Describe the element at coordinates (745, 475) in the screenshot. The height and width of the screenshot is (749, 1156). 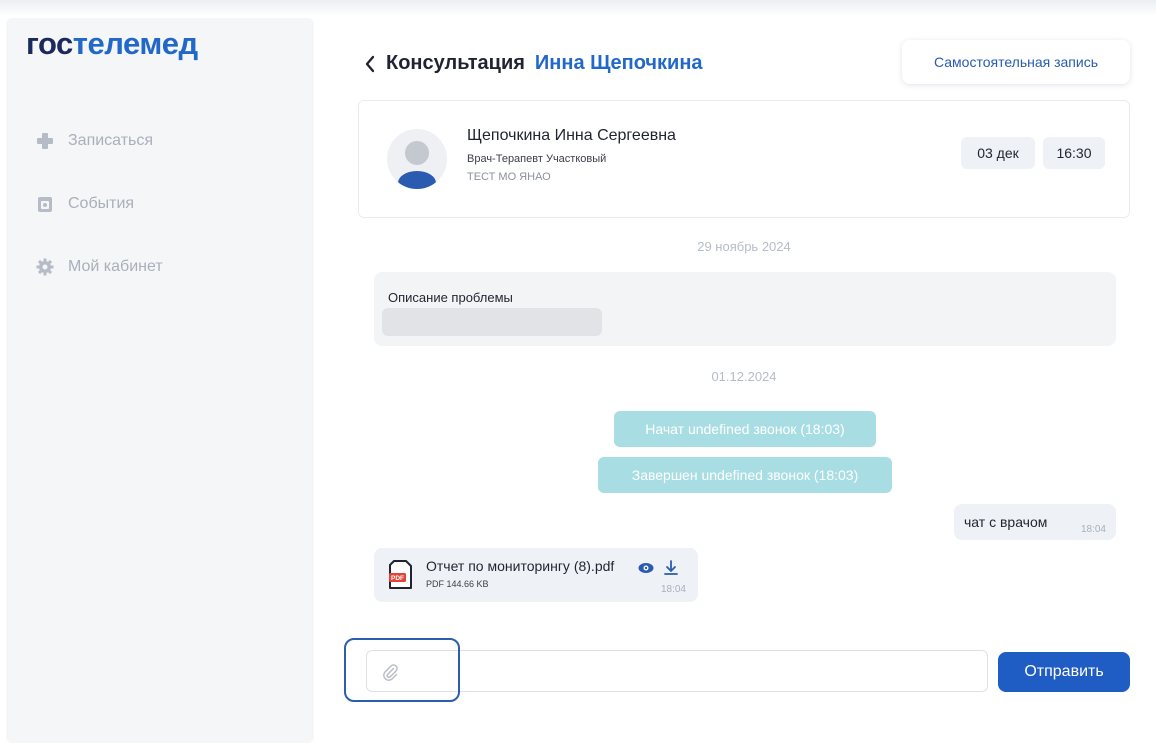
I see `system-message-call-end: Завершен undefined звонок (18:03)` at that location.